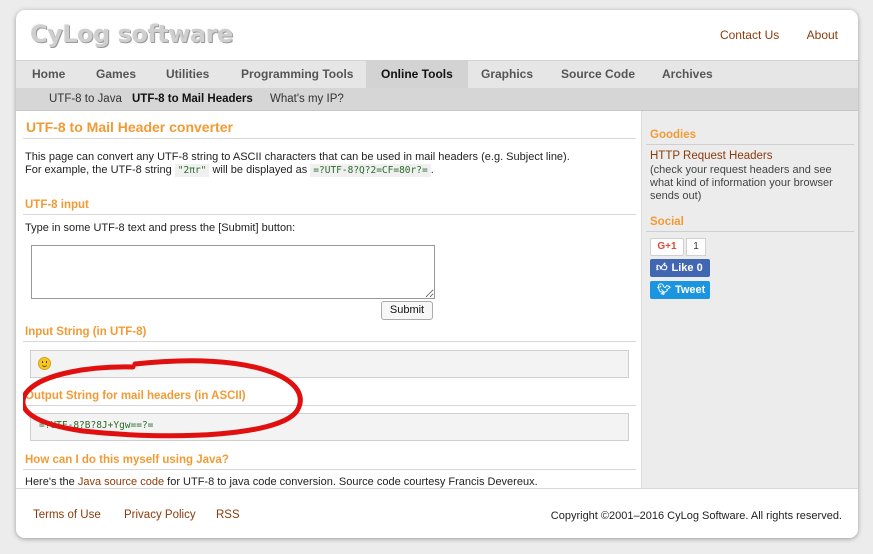 This screenshot has width=873, height=554. I want to click on java-text-a: Here's the, so click(50, 482).